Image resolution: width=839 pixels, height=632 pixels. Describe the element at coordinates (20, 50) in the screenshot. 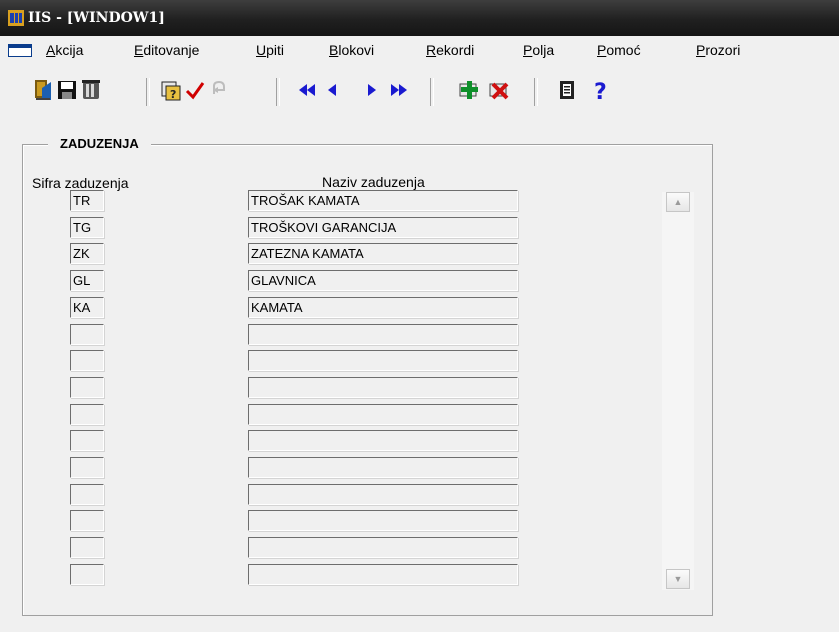

I see `window-system-menu-icon` at that location.